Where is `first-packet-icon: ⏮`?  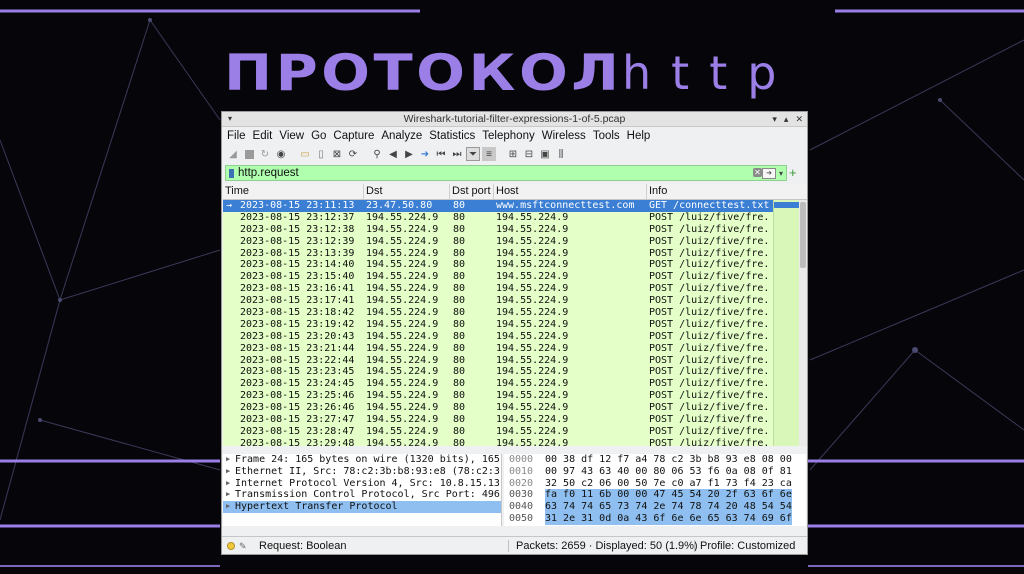 first-packet-icon: ⏮ is located at coordinates (441, 154).